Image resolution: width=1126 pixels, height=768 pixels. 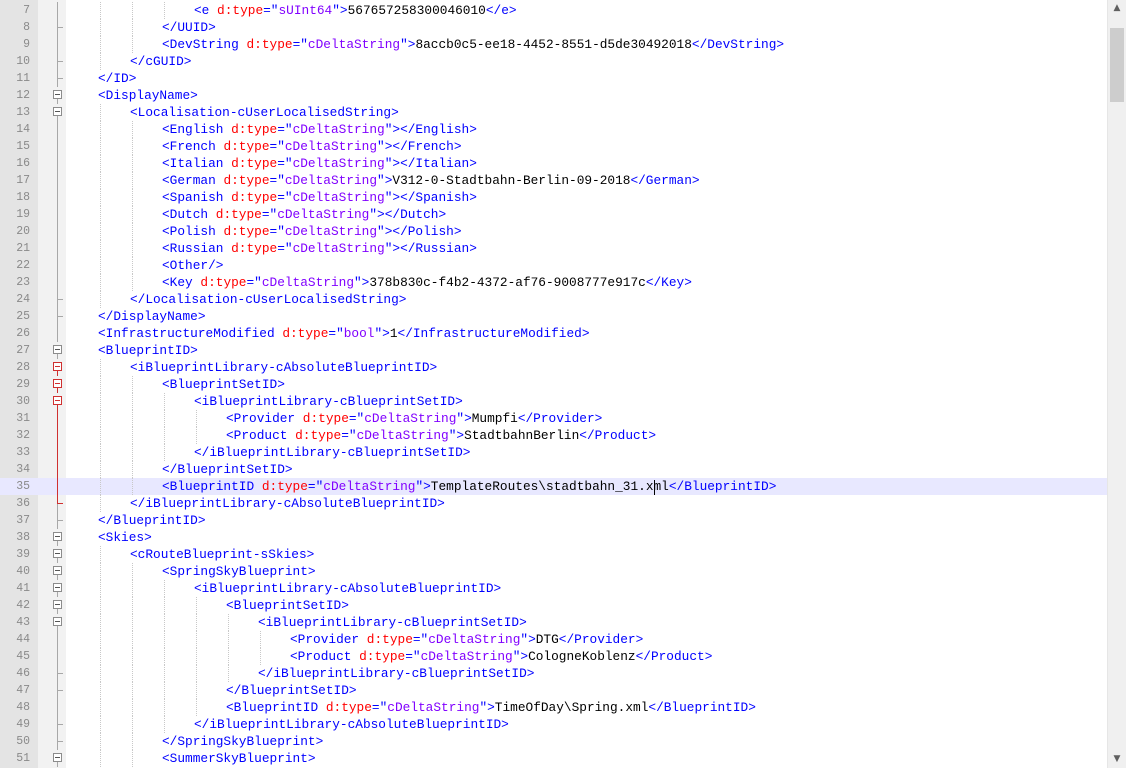 What do you see at coordinates (264, 112) in the screenshot?
I see `code-text: <Localisation-cUserLocalisedString>` at bounding box center [264, 112].